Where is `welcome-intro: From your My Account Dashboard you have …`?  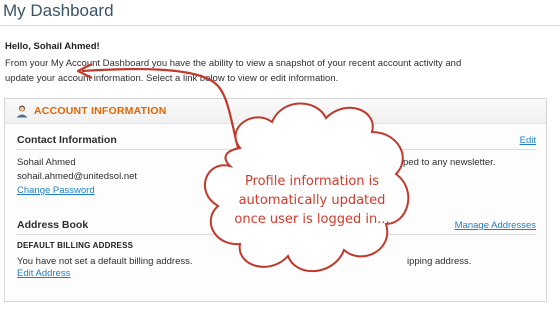 welcome-intro: From your My Account Dashboard you have … is located at coordinates (233, 71).